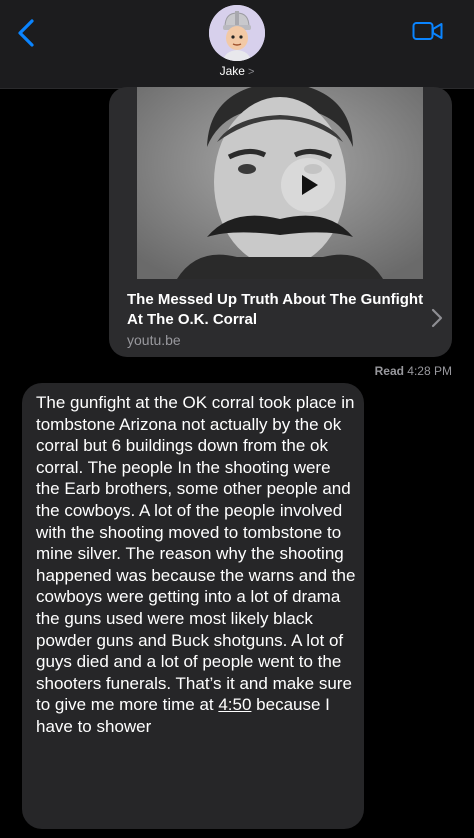  Describe the element at coordinates (389, 371) in the screenshot. I see `read-status: Read` at that location.